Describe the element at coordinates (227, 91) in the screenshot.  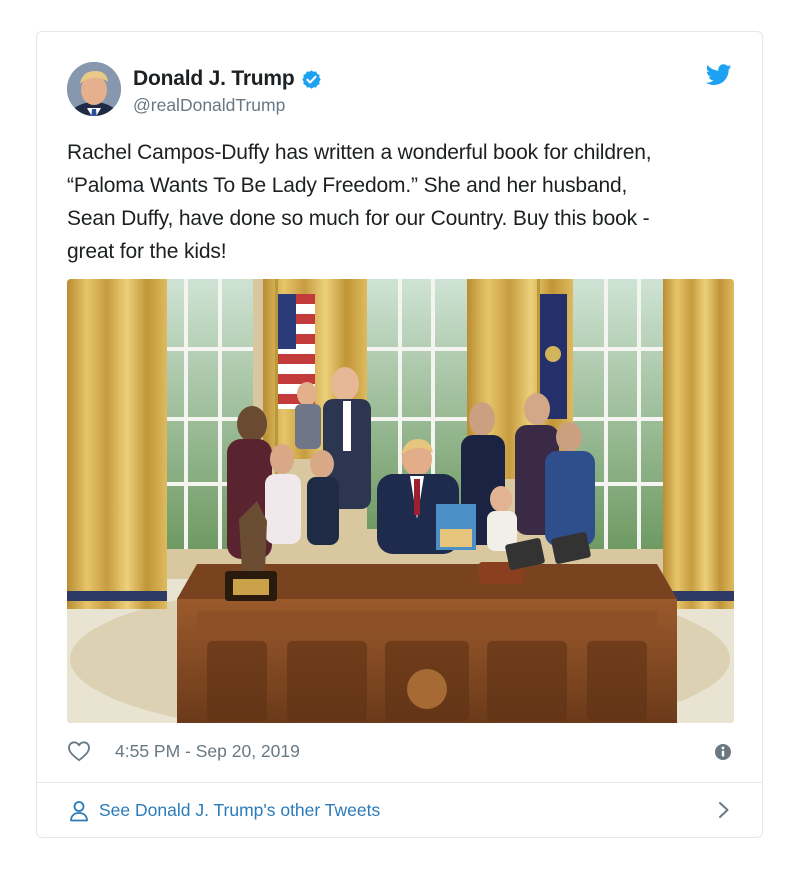
I see `author-names: Donald J. Trump @realDonaldTrump` at that location.